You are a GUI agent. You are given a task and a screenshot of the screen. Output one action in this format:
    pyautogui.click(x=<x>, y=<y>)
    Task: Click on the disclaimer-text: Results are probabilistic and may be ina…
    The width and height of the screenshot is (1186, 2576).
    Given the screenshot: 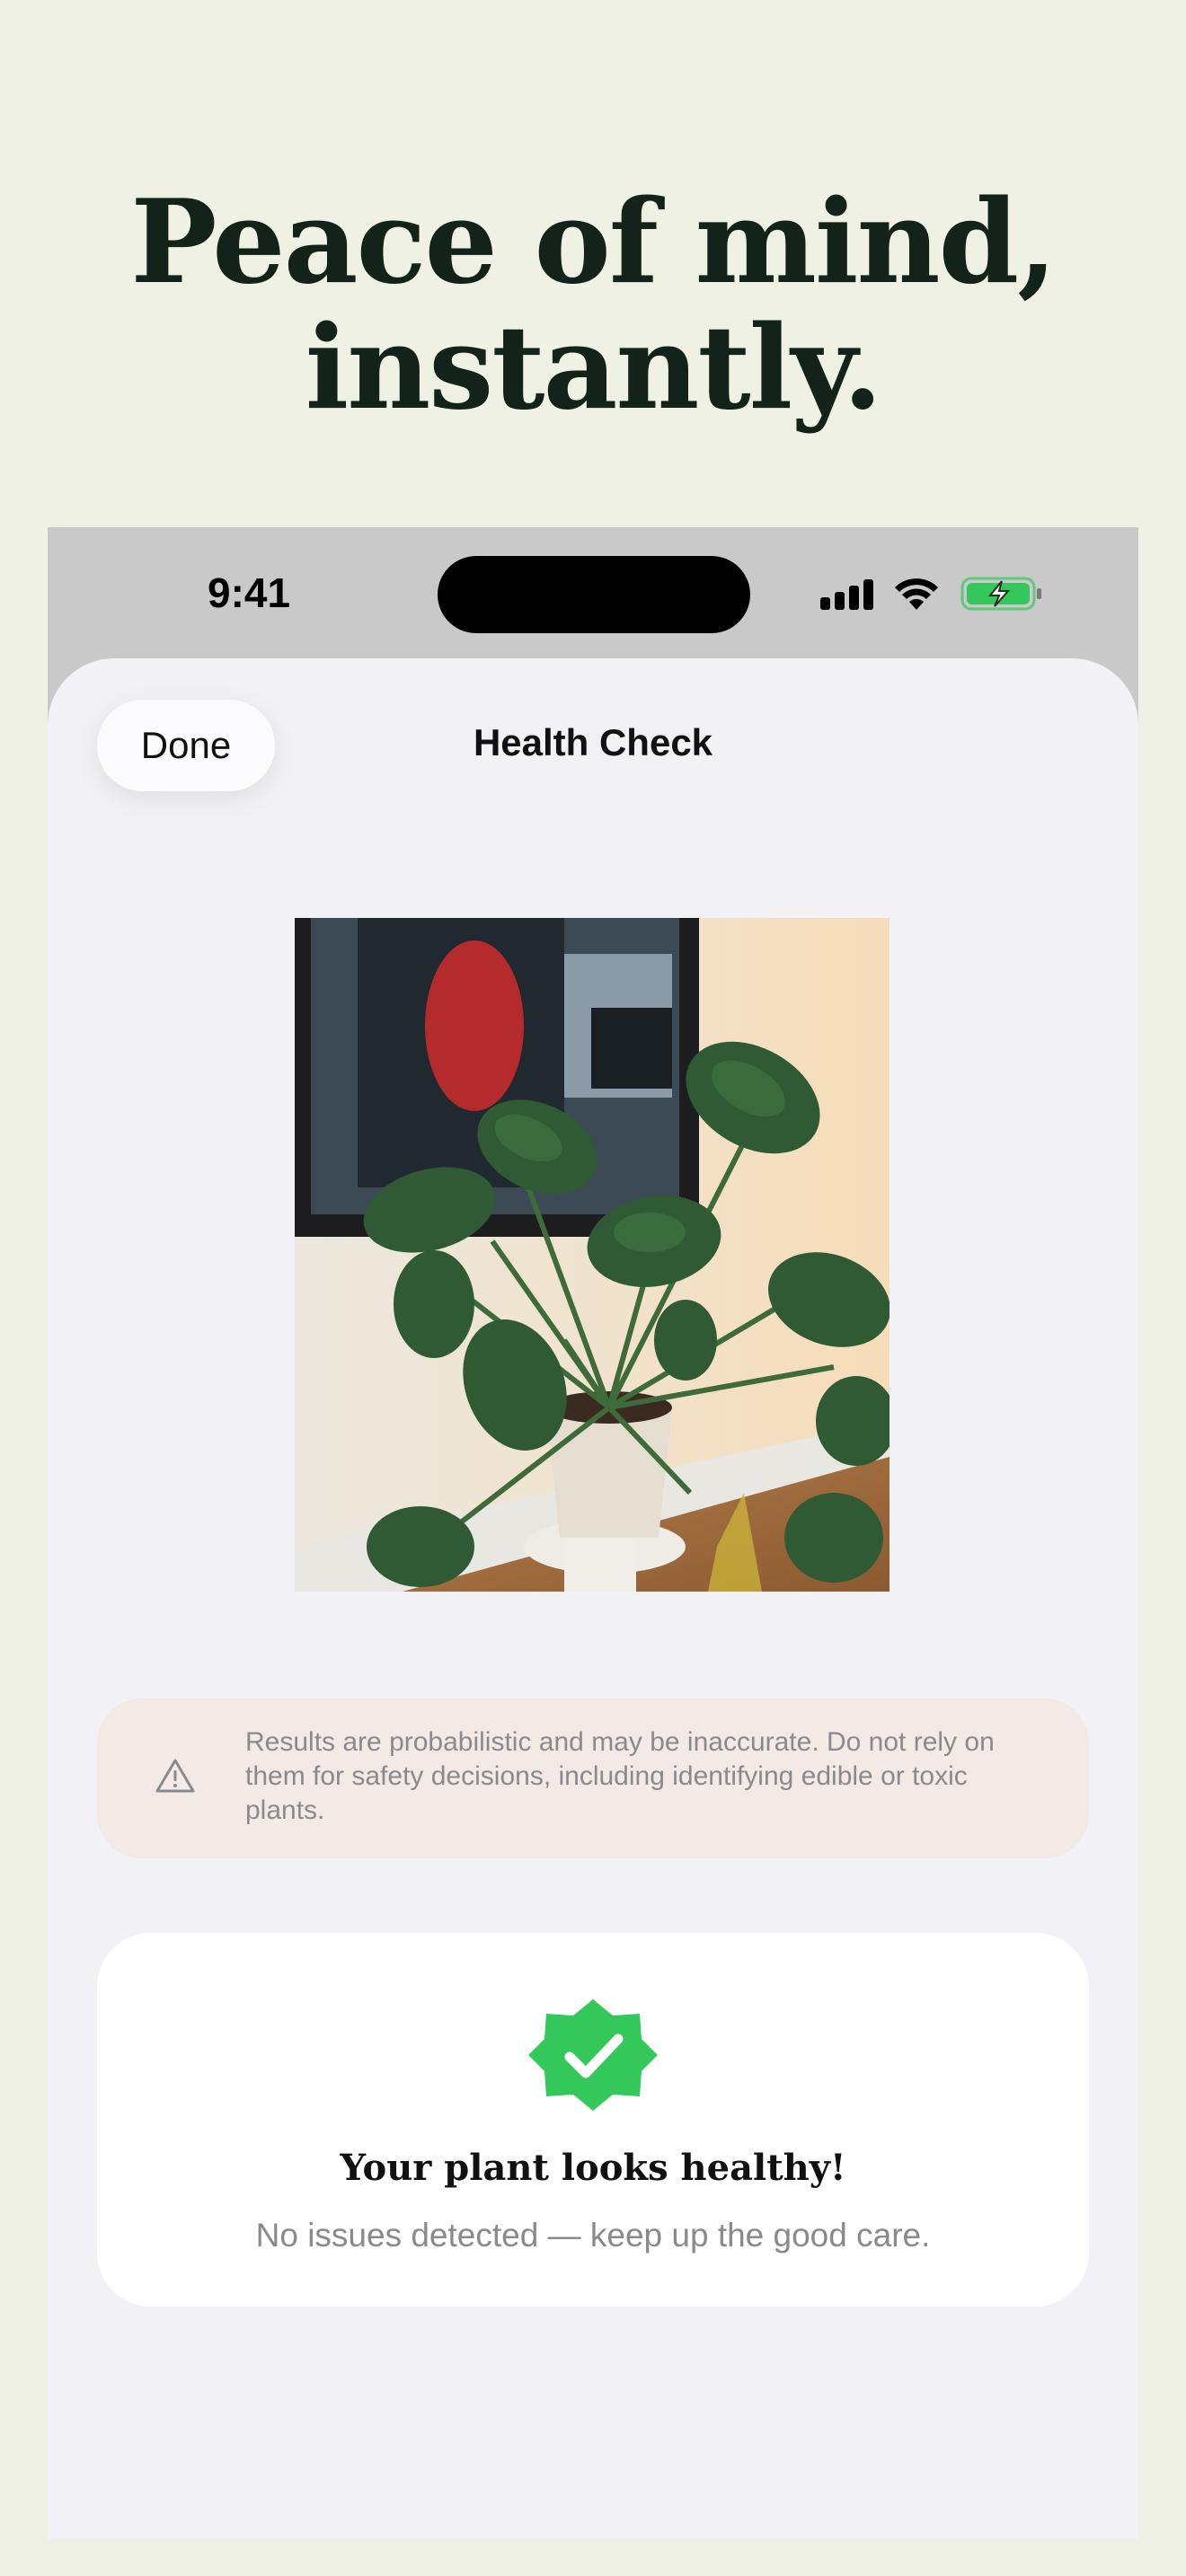 What is the action you would take?
    pyautogui.click(x=620, y=1776)
    